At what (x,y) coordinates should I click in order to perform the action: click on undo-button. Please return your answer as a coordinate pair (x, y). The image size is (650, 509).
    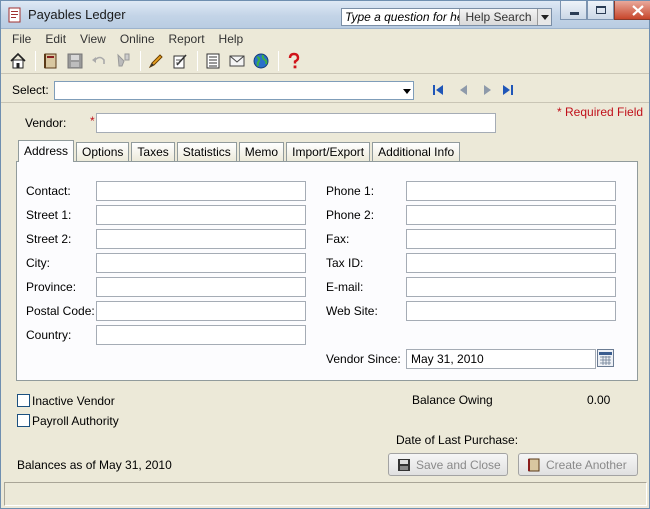
    Looking at the image, I should click on (99, 61).